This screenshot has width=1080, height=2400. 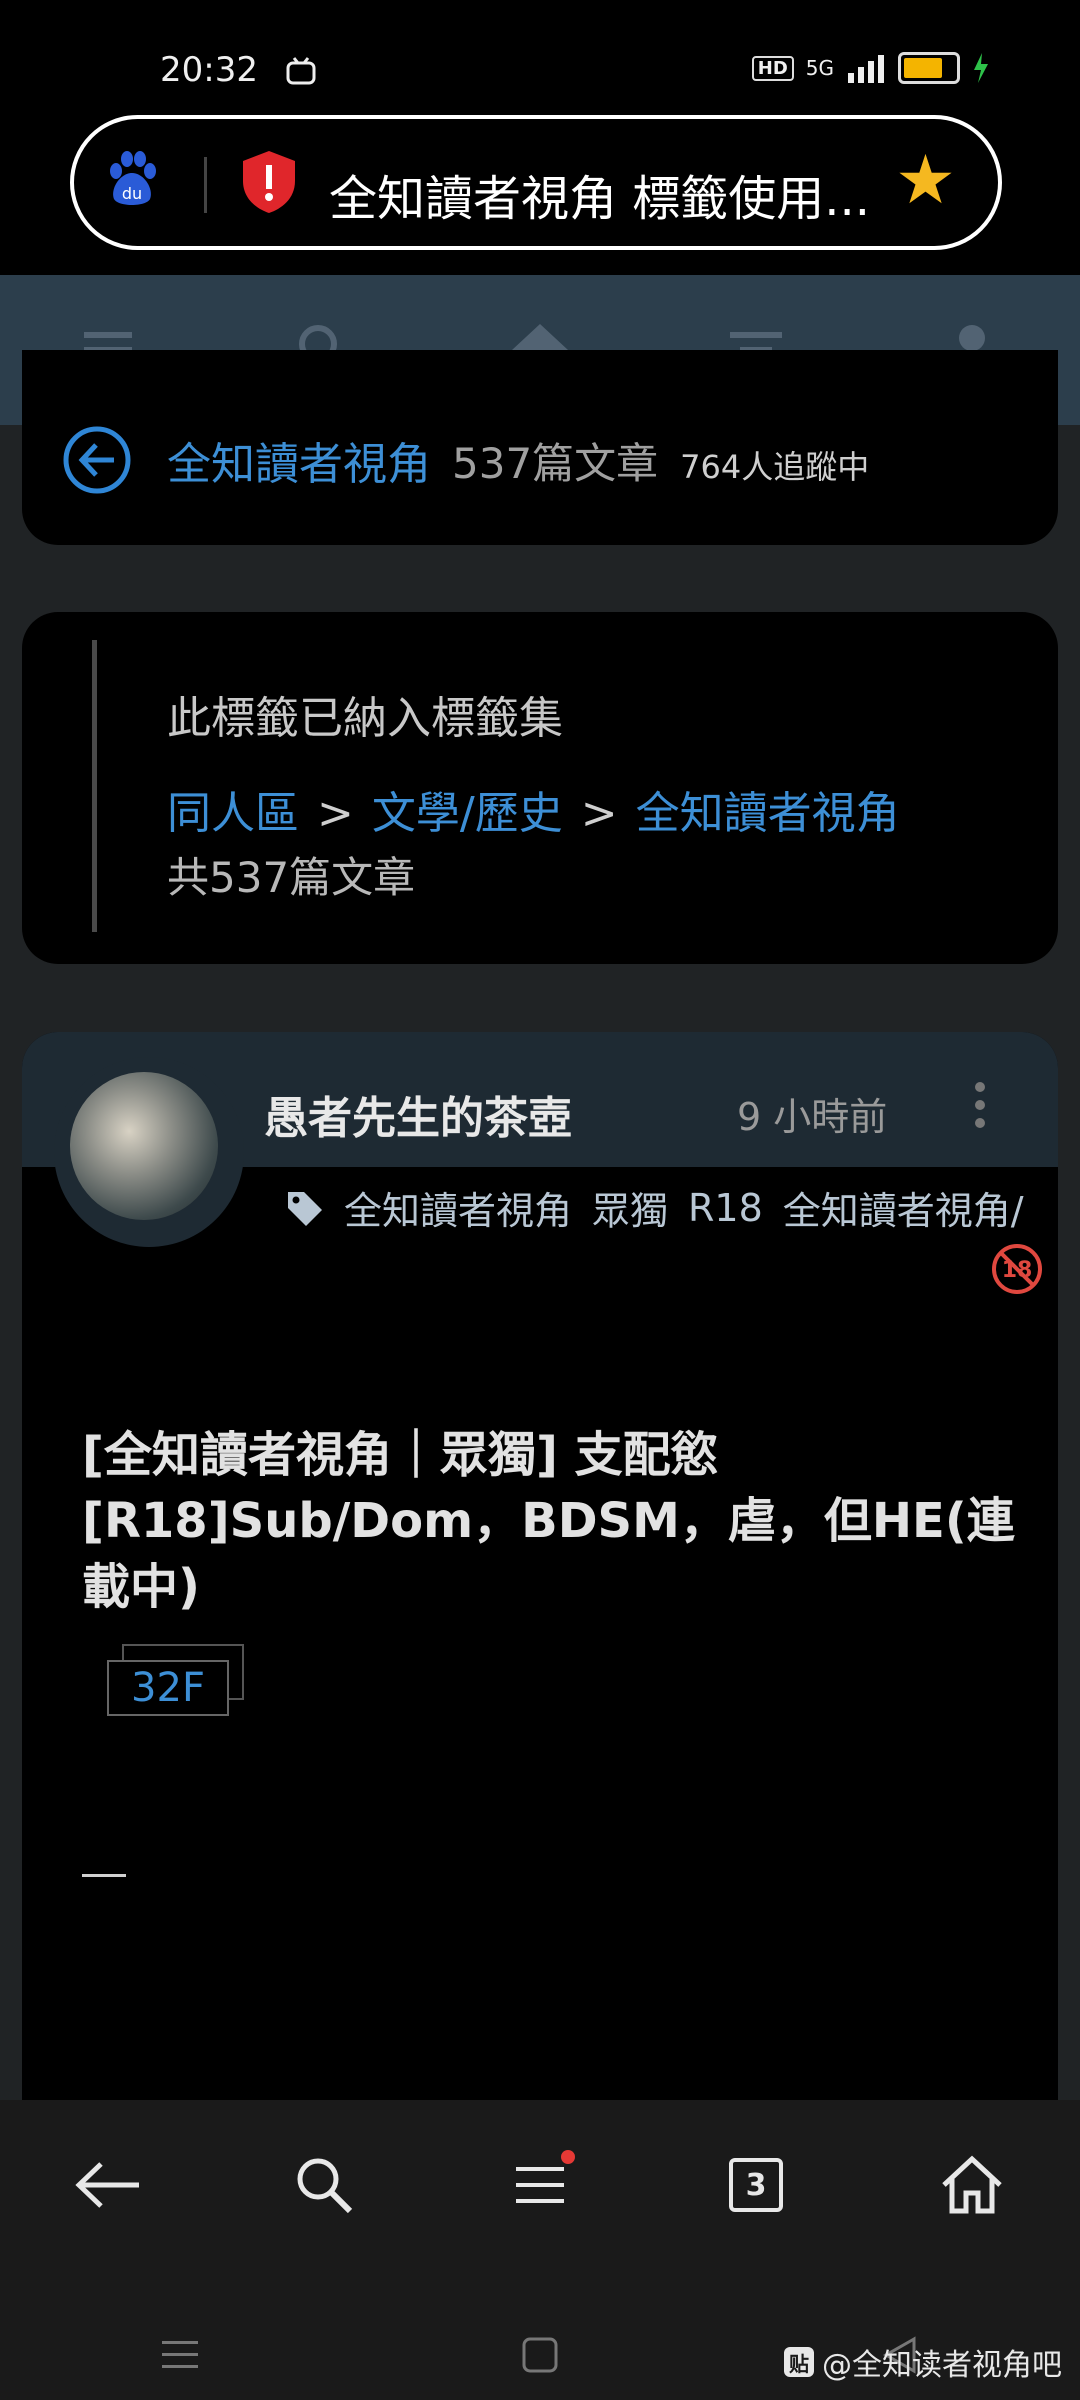 I want to click on post-time: 9 小時前, so click(x=812, y=1117).